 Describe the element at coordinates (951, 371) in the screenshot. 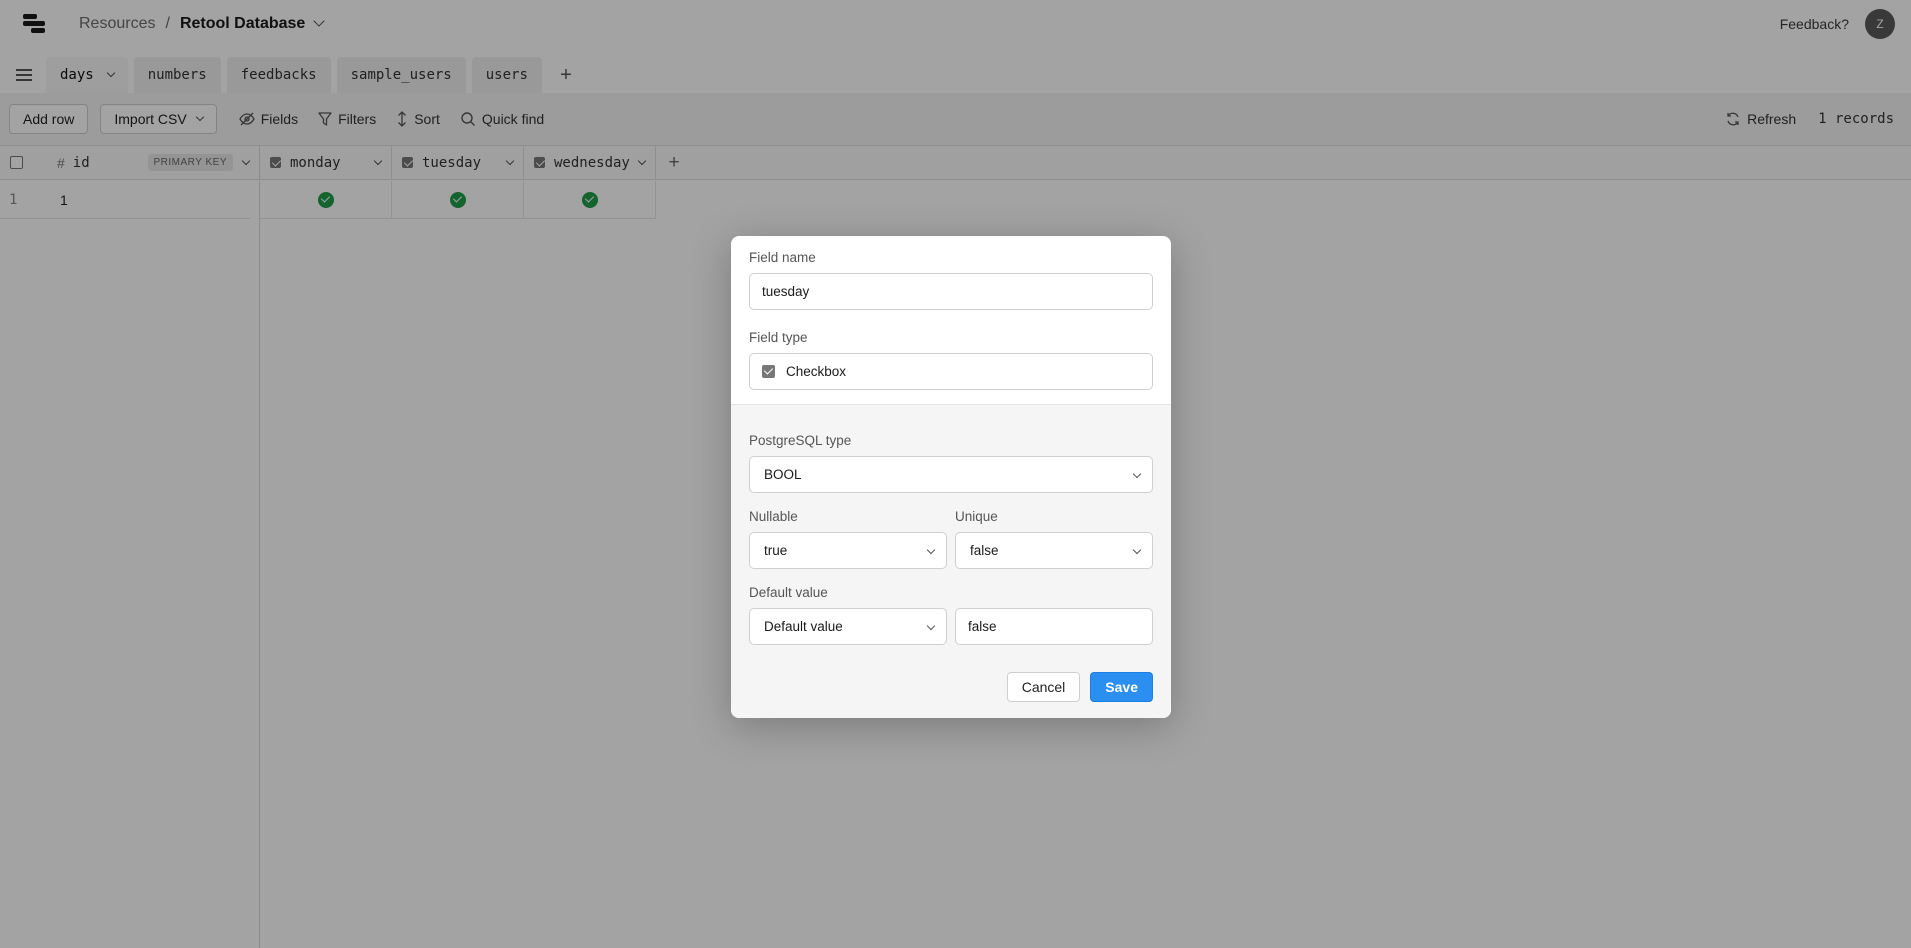

I see `field-type-select: Checkbox` at that location.